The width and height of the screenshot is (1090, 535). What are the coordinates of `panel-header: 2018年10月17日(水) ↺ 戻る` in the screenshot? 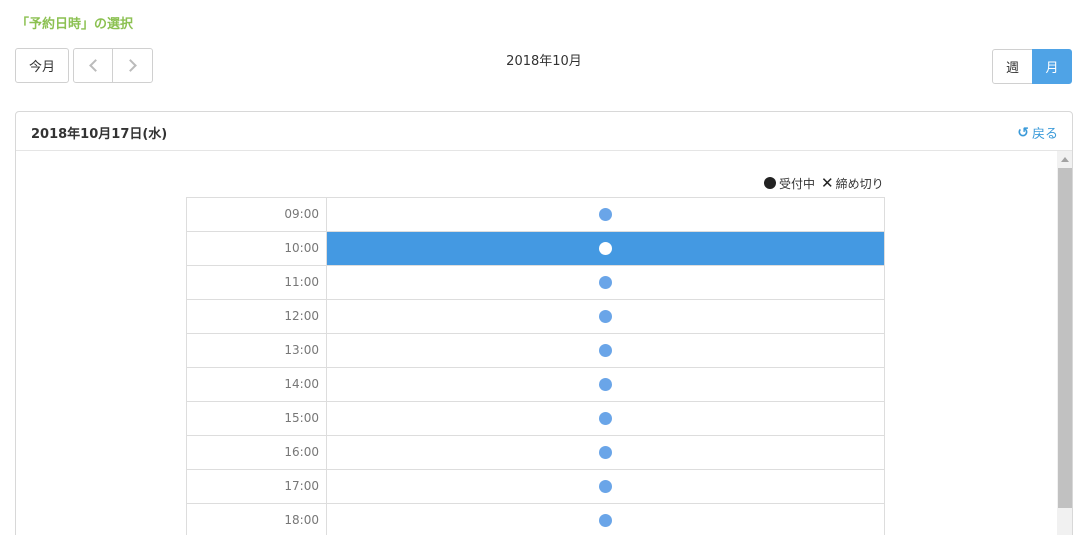 It's located at (544, 131).